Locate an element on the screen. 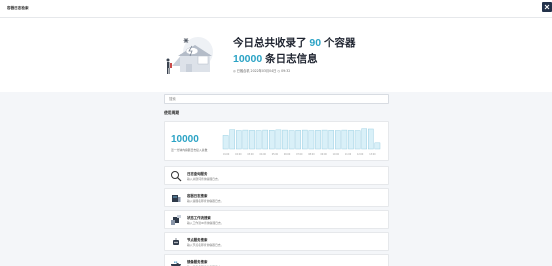  chart-bar-05:00 is located at coordinates (252, 140).